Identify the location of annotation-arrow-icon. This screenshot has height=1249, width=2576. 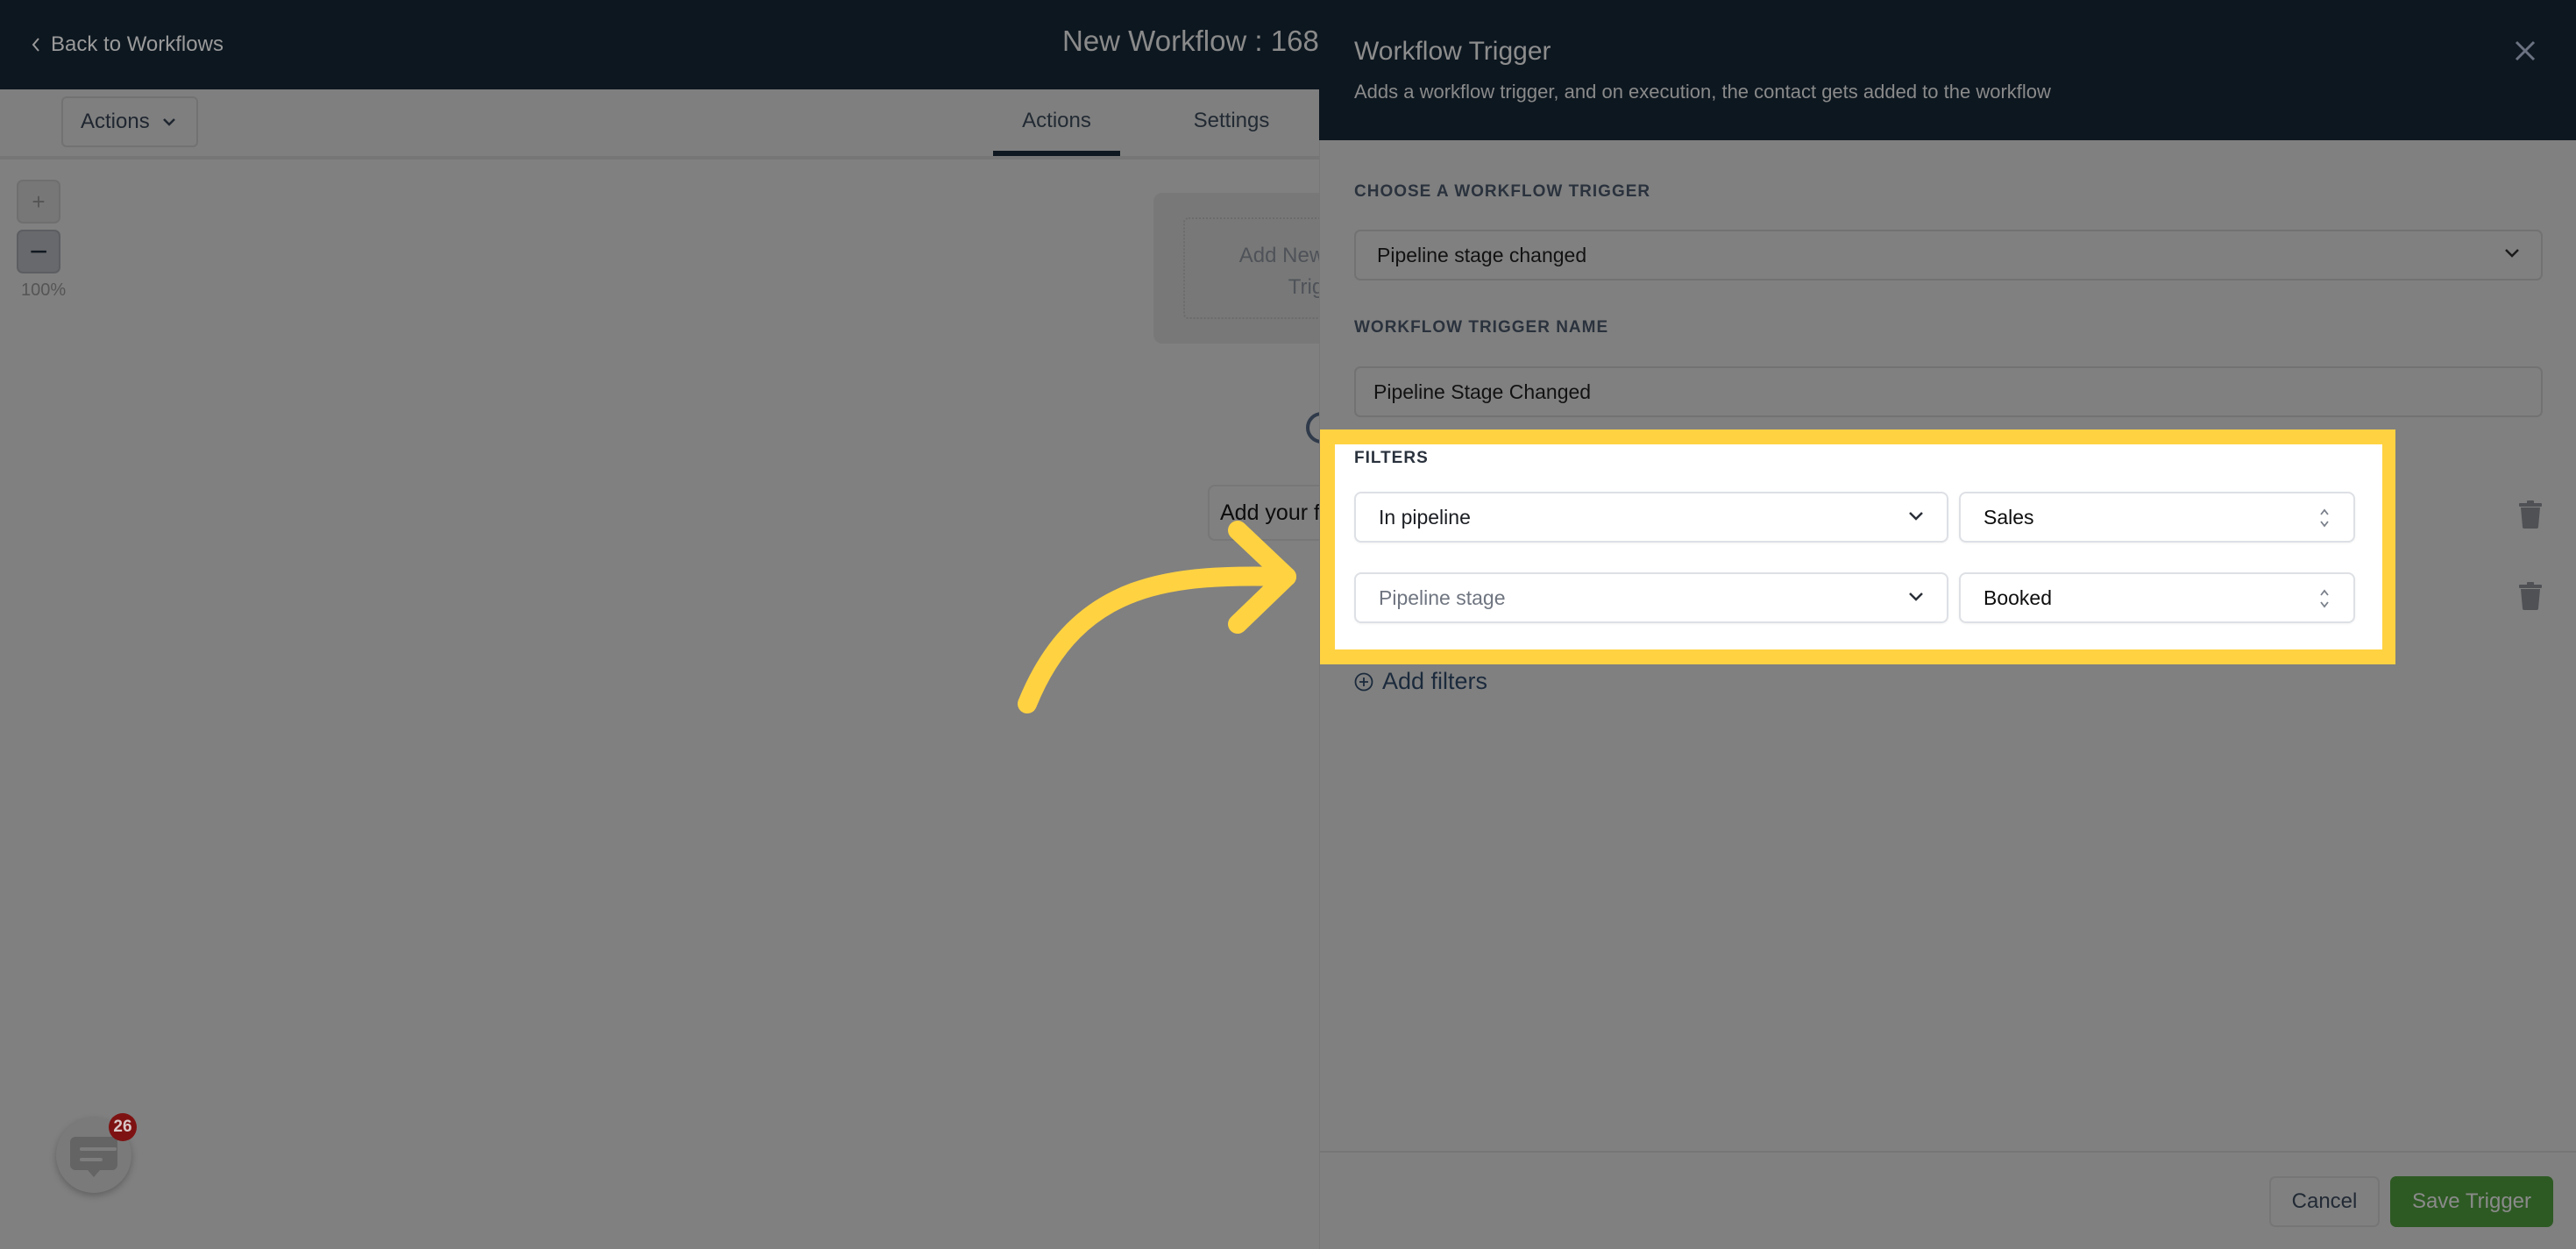
(1157, 617).